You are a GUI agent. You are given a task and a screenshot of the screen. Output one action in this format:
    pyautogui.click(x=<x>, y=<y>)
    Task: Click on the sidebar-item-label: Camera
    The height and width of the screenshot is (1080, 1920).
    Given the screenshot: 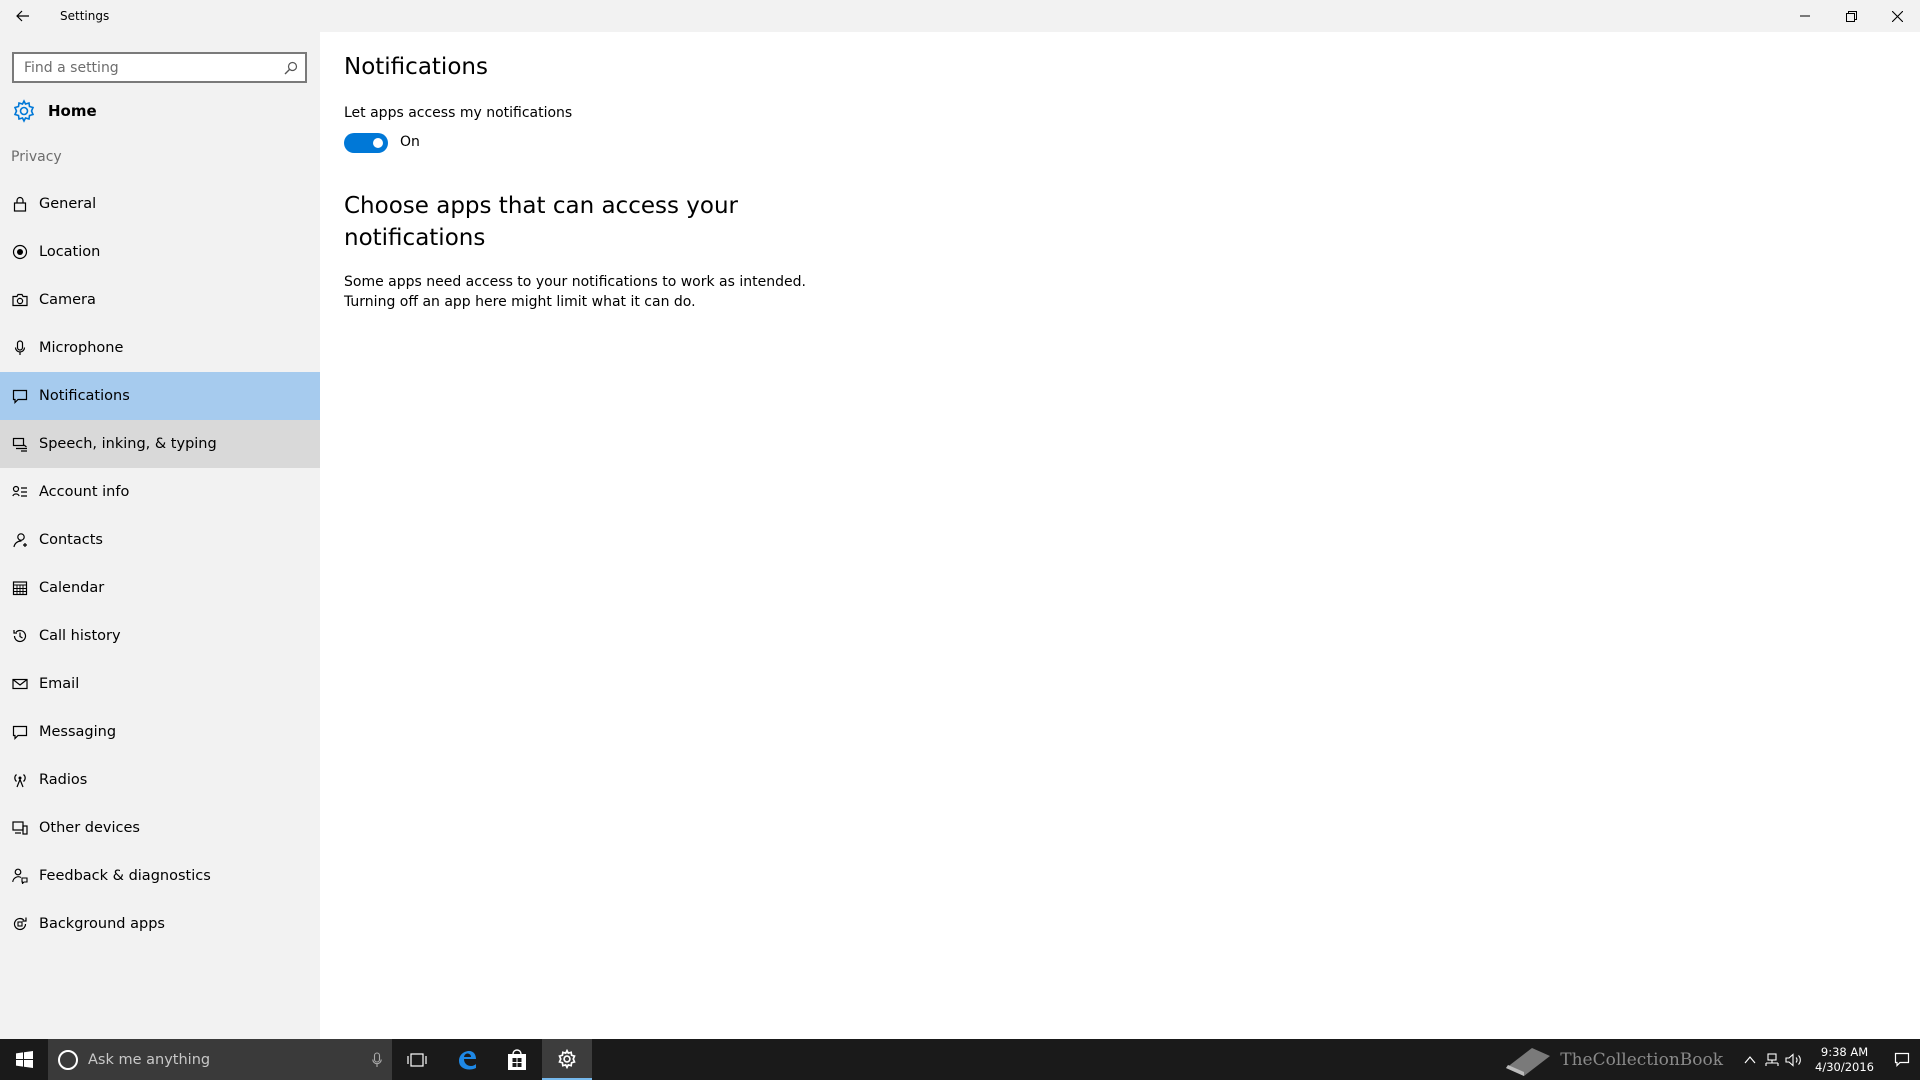 What is the action you would take?
    pyautogui.click(x=67, y=300)
    